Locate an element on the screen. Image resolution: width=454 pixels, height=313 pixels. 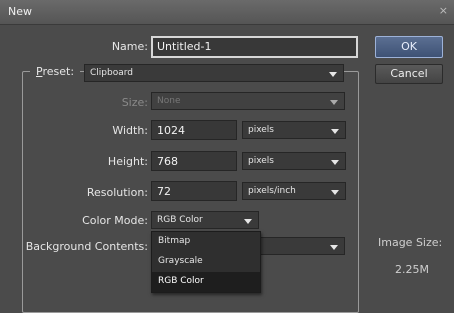
image-size-label: Image Size: is located at coordinates (410, 242).